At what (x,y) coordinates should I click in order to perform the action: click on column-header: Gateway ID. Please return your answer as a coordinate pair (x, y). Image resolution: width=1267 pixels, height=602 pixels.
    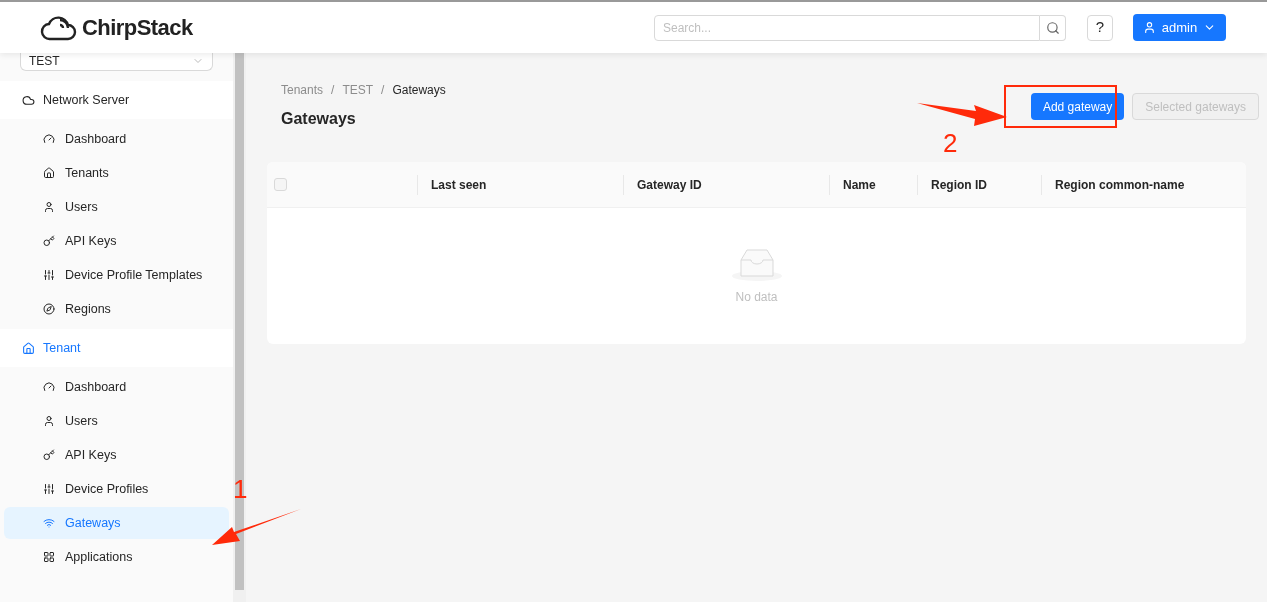
    Looking at the image, I should click on (669, 185).